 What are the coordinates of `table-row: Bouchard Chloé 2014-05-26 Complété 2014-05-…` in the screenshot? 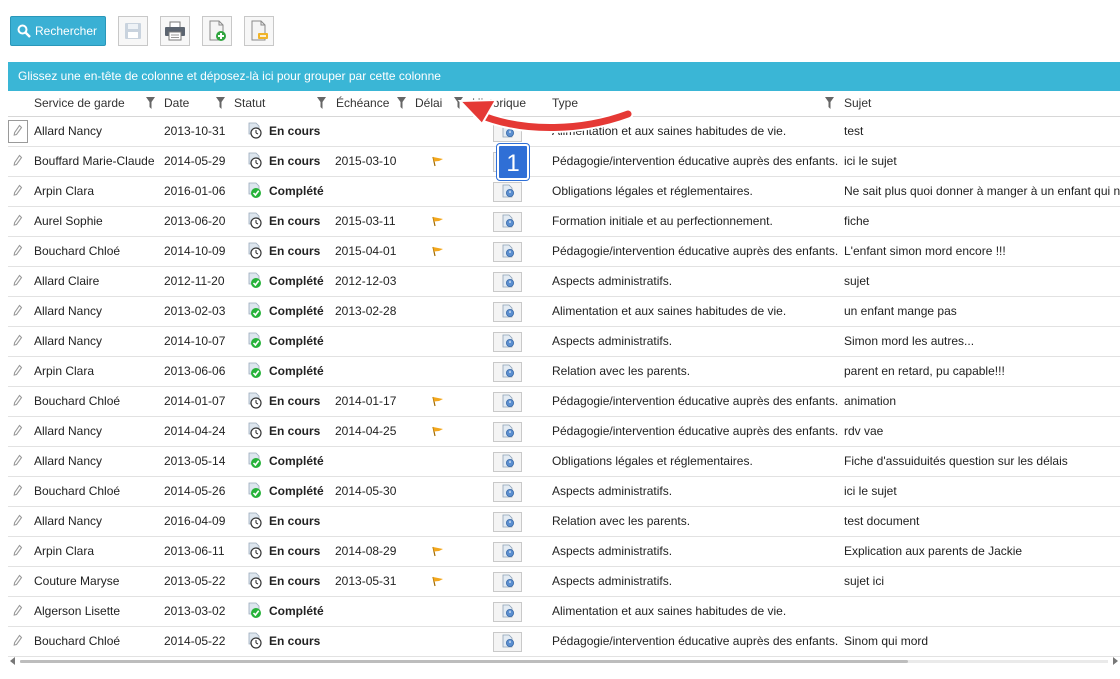 It's located at (564, 492).